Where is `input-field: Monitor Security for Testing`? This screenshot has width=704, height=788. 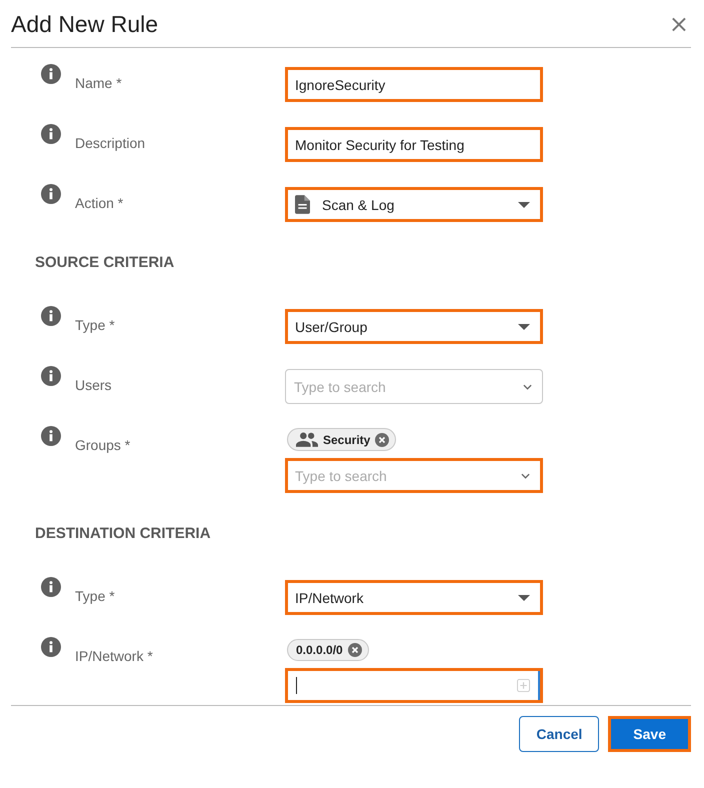
input-field: Monitor Security for Testing is located at coordinates (414, 144).